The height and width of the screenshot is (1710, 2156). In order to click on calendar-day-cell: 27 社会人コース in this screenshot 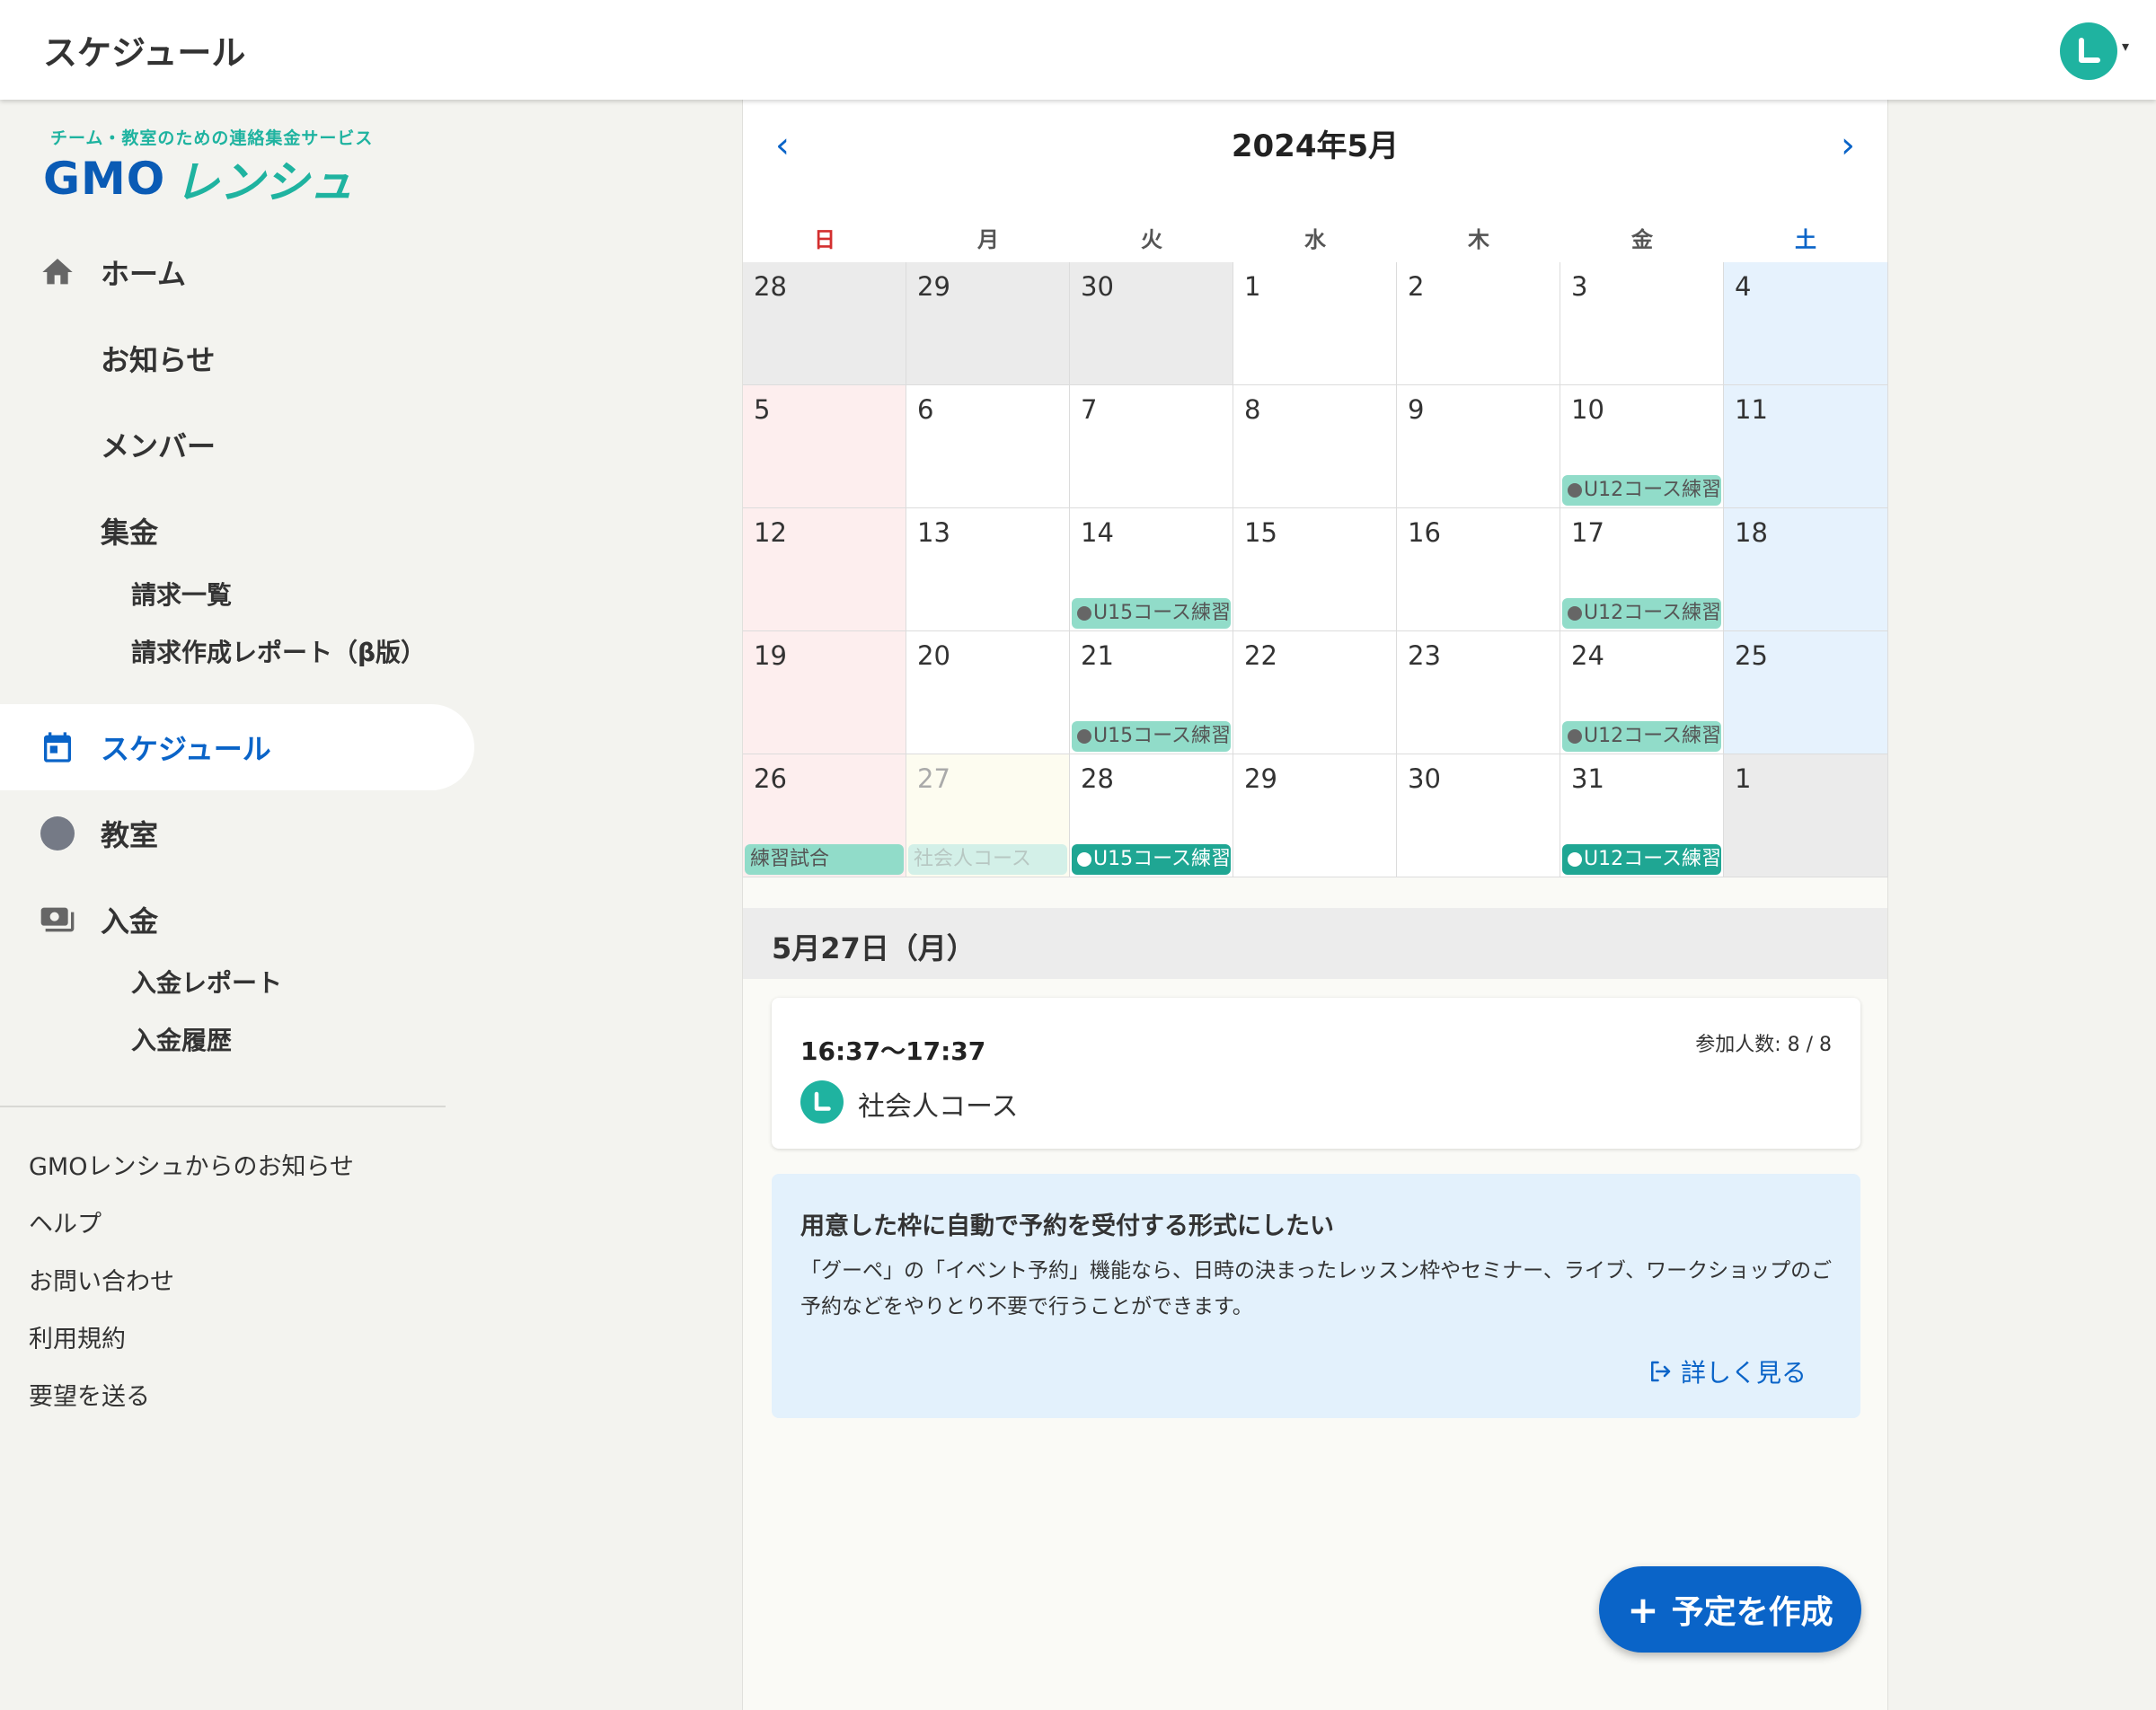, I will do `click(988, 815)`.